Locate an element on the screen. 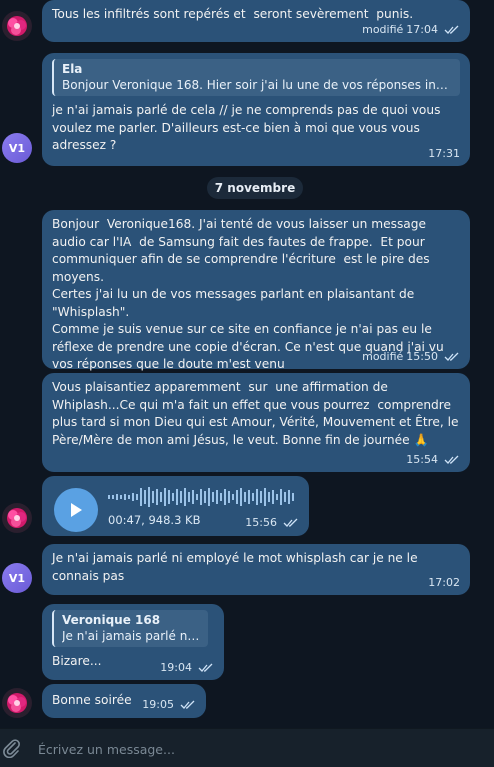  message-meta: 17:31 is located at coordinates (444, 154).